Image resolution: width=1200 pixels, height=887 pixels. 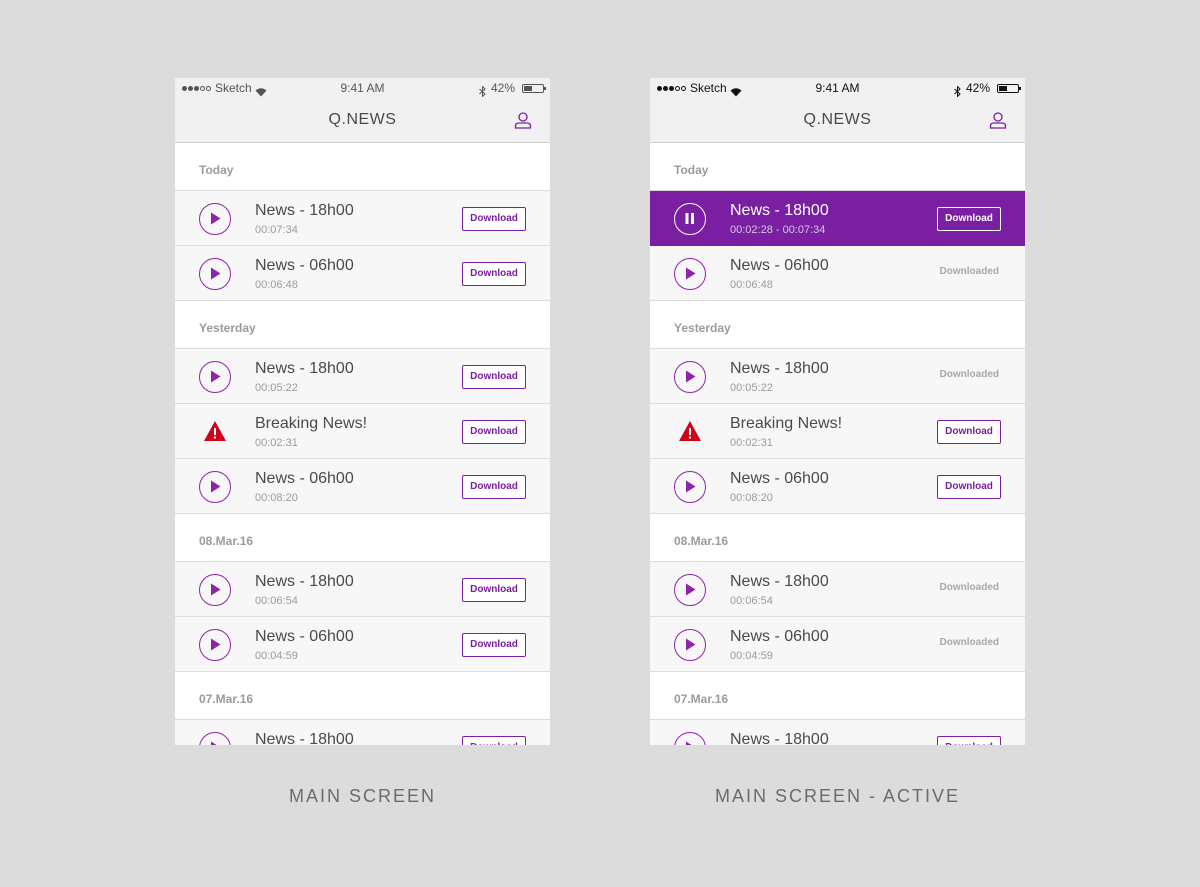 What do you see at coordinates (778, 230) in the screenshot?
I see `episode-duration: 00:02:28 - 00:07:34` at bounding box center [778, 230].